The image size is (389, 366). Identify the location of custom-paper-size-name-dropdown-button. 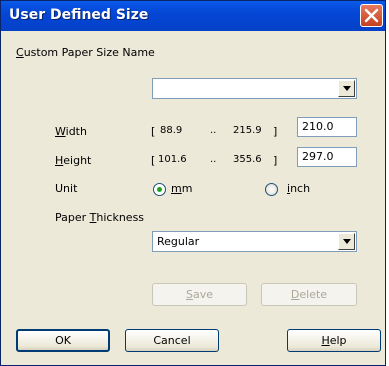
(346, 88).